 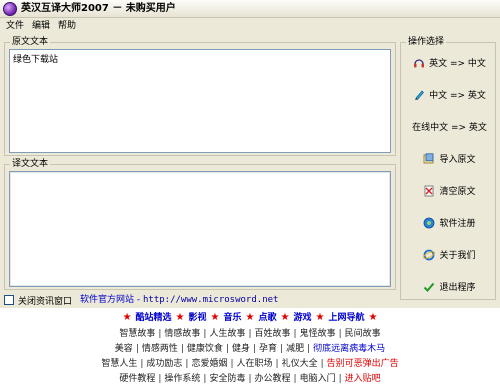 What do you see at coordinates (119, 364) in the screenshot?
I see `link-item: 智慧人生` at bounding box center [119, 364].